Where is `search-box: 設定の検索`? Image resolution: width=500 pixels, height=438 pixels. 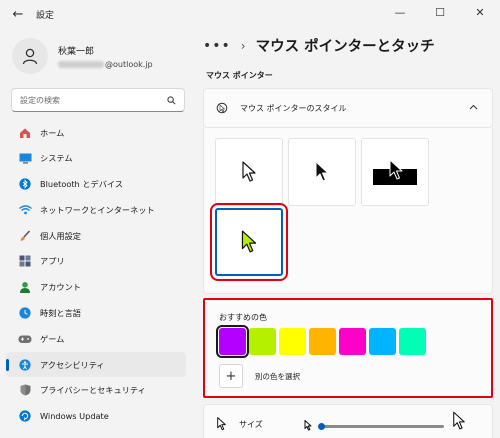
search-box: 設定の検索 is located at coordinates (98, 100).